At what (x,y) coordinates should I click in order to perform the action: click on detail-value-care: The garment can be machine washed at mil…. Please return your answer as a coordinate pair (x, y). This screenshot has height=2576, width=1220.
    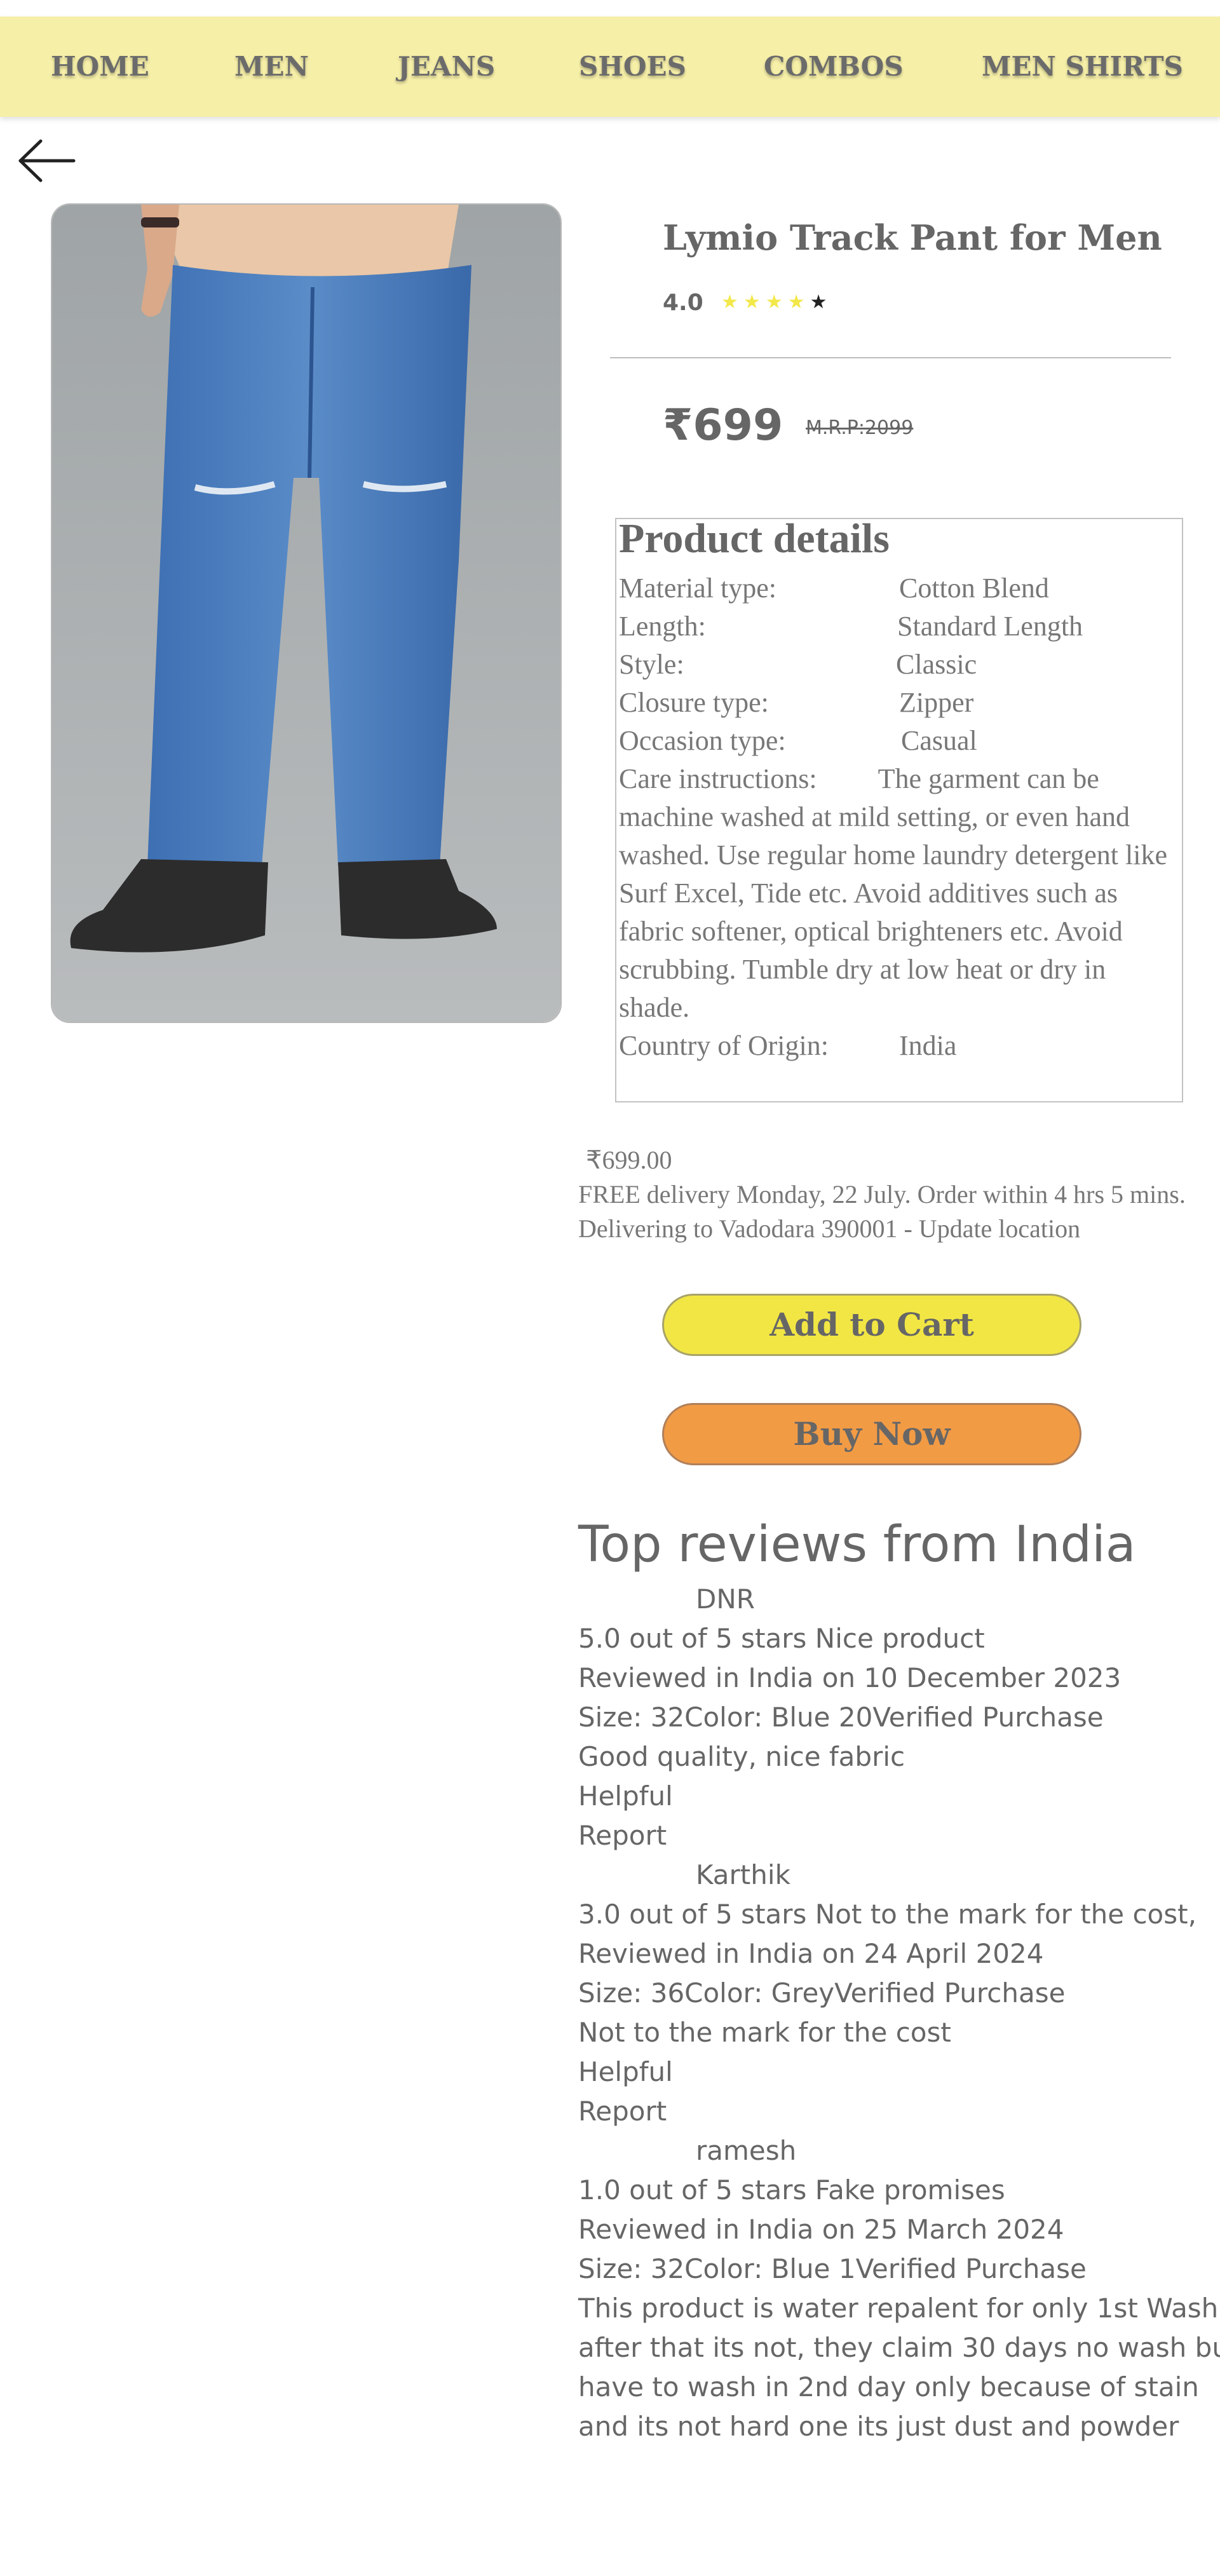
    Looking at the image, I should click on (893, 893).